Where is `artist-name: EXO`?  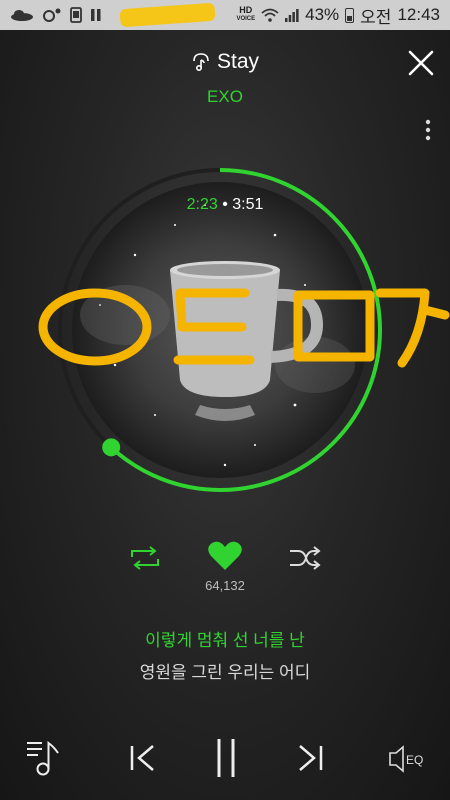 artist-name: EXO is located at coordinates (225, 97).